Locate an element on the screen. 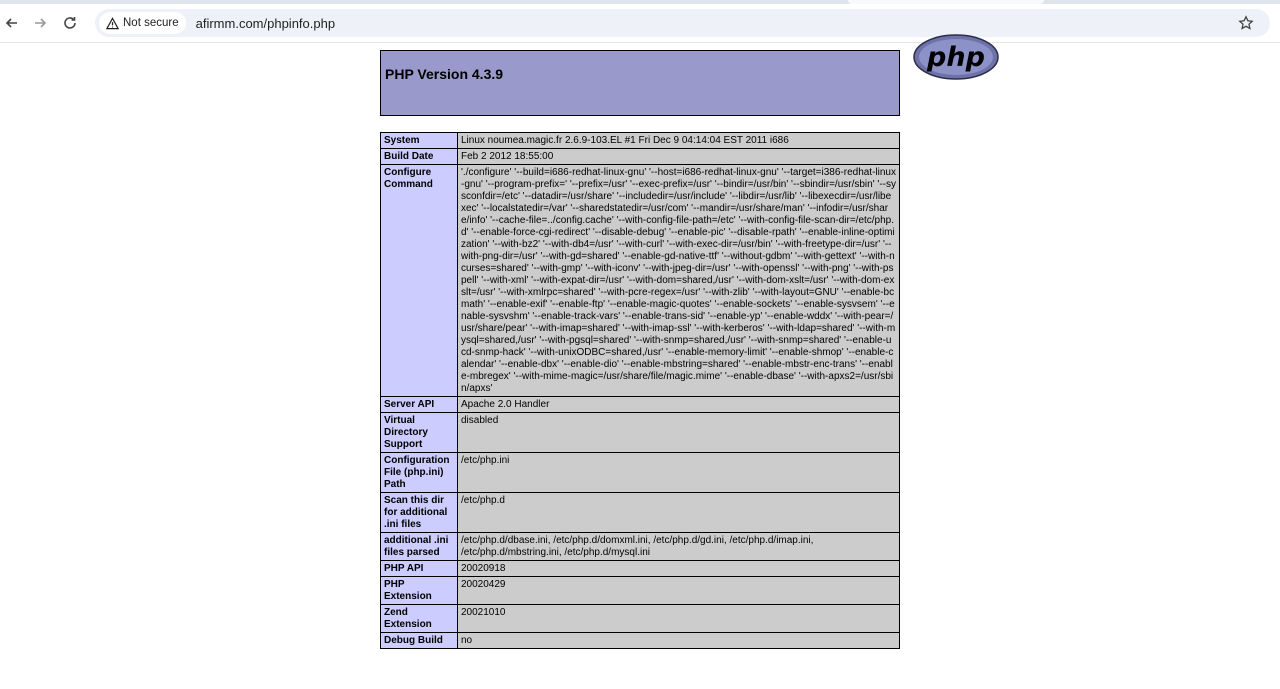 The height and width of the screenshot is (689, 1280). arrow-left-icon is located at coordinates (11, 23).